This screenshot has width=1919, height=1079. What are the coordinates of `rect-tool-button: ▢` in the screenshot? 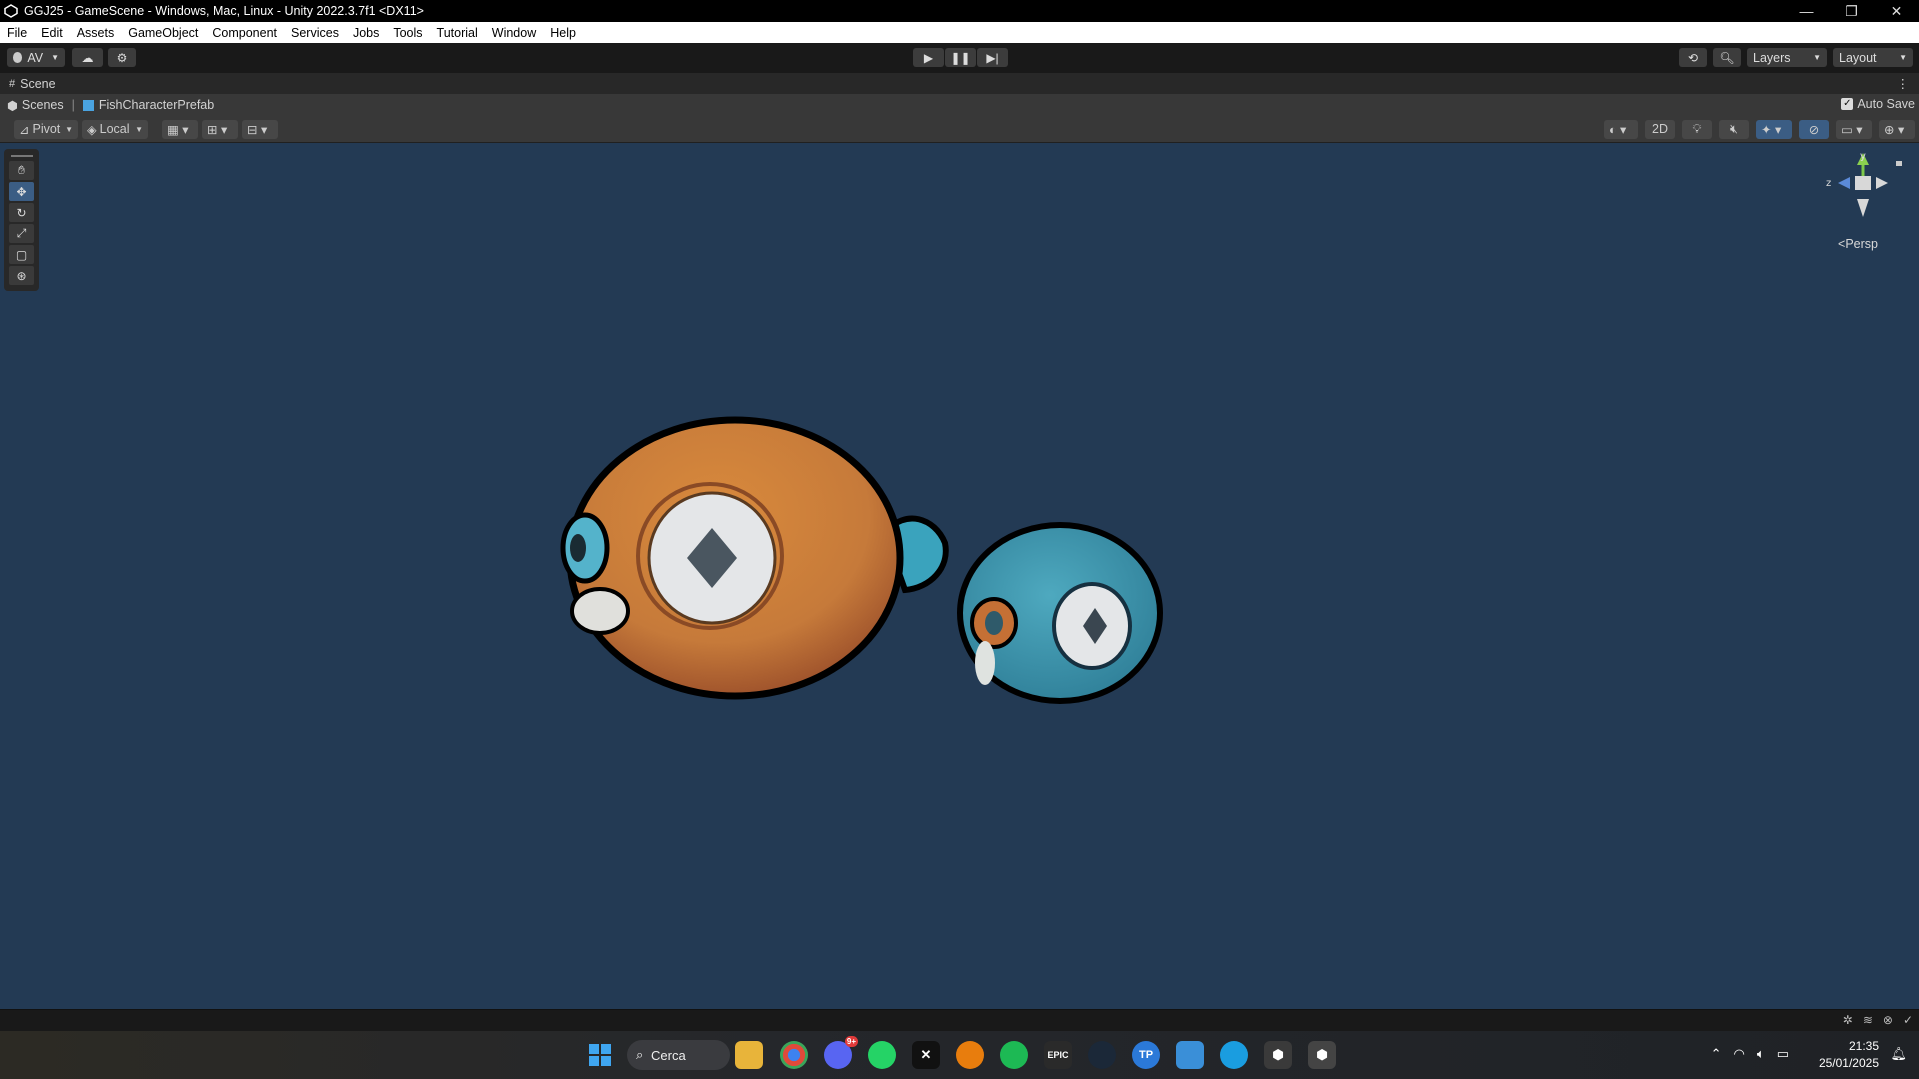 It's located at (21, 254).